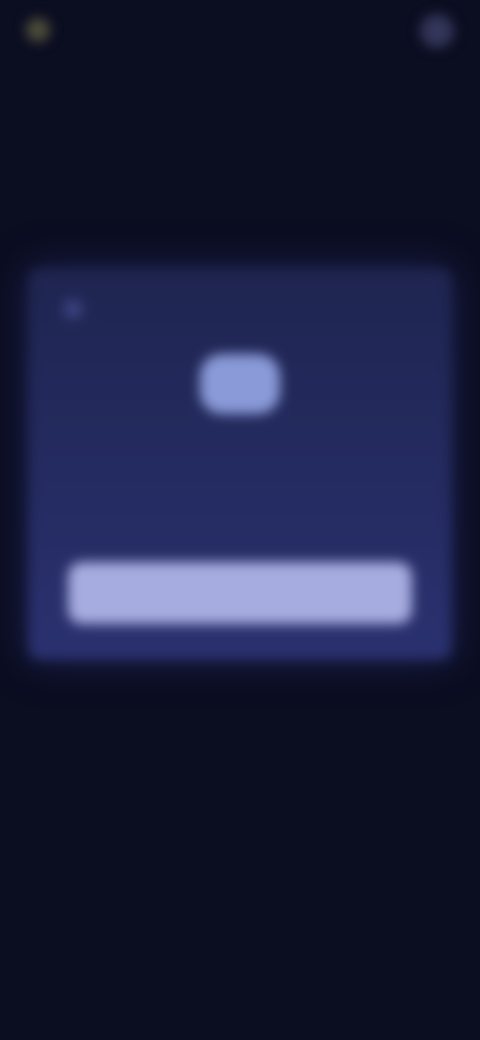 The height and width of the screenshot is (1040, 480). I want to click on top-actions, so click(429, 31).